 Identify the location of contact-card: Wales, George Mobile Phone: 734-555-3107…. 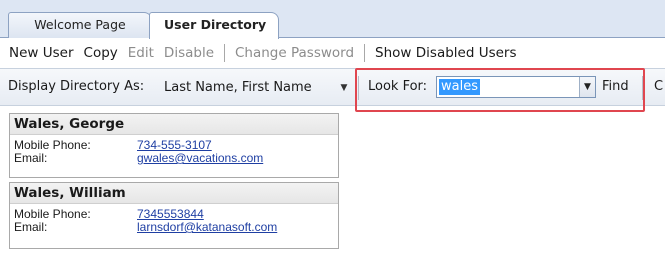
(174, 145).